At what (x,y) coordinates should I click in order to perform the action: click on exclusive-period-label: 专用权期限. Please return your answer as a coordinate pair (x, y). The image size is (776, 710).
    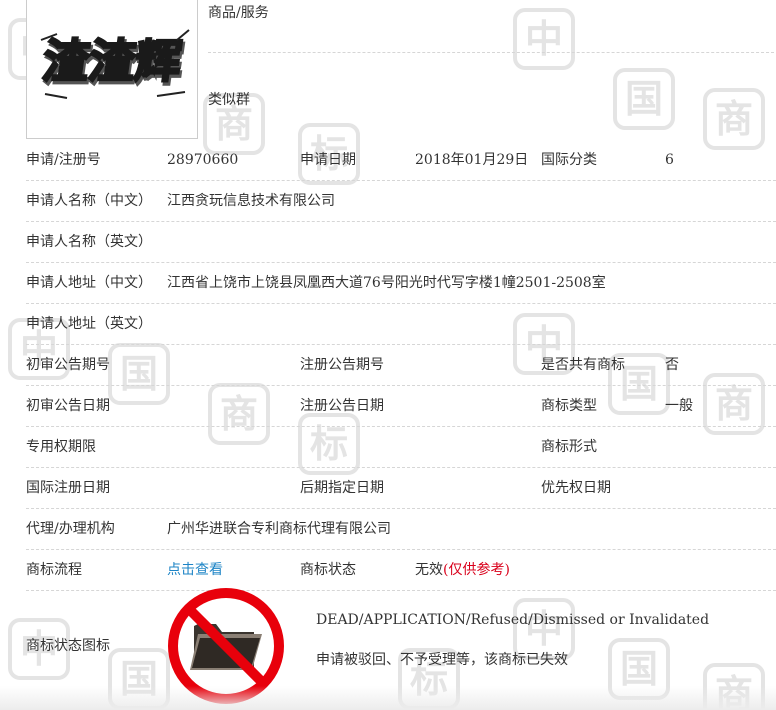
    Looking at the image, I should click on (61, 447).